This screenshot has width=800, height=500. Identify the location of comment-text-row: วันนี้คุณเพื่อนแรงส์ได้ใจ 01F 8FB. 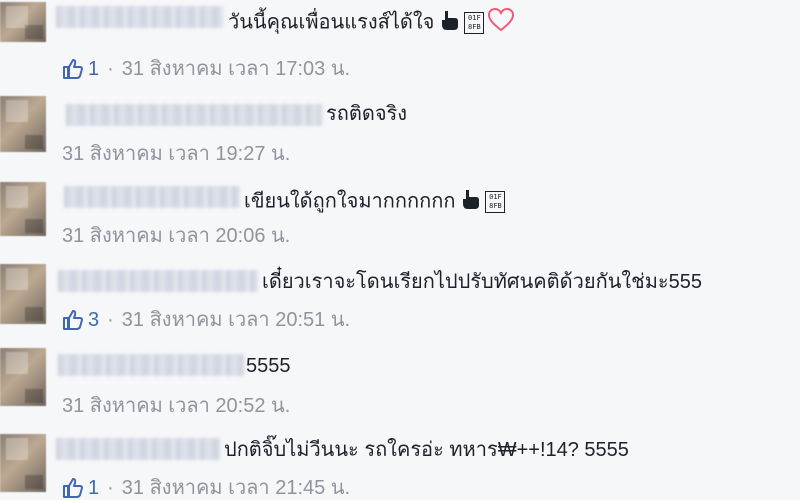
(371, 22).